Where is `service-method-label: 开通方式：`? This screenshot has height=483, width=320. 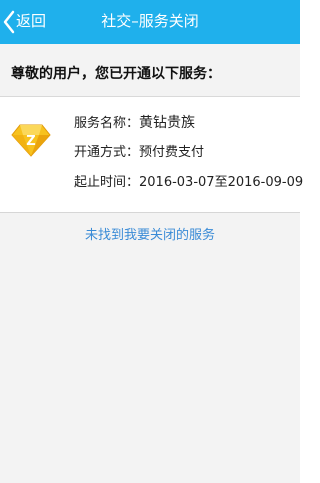
service-method-label: 开通方式： is located at coordinates (107, 152).